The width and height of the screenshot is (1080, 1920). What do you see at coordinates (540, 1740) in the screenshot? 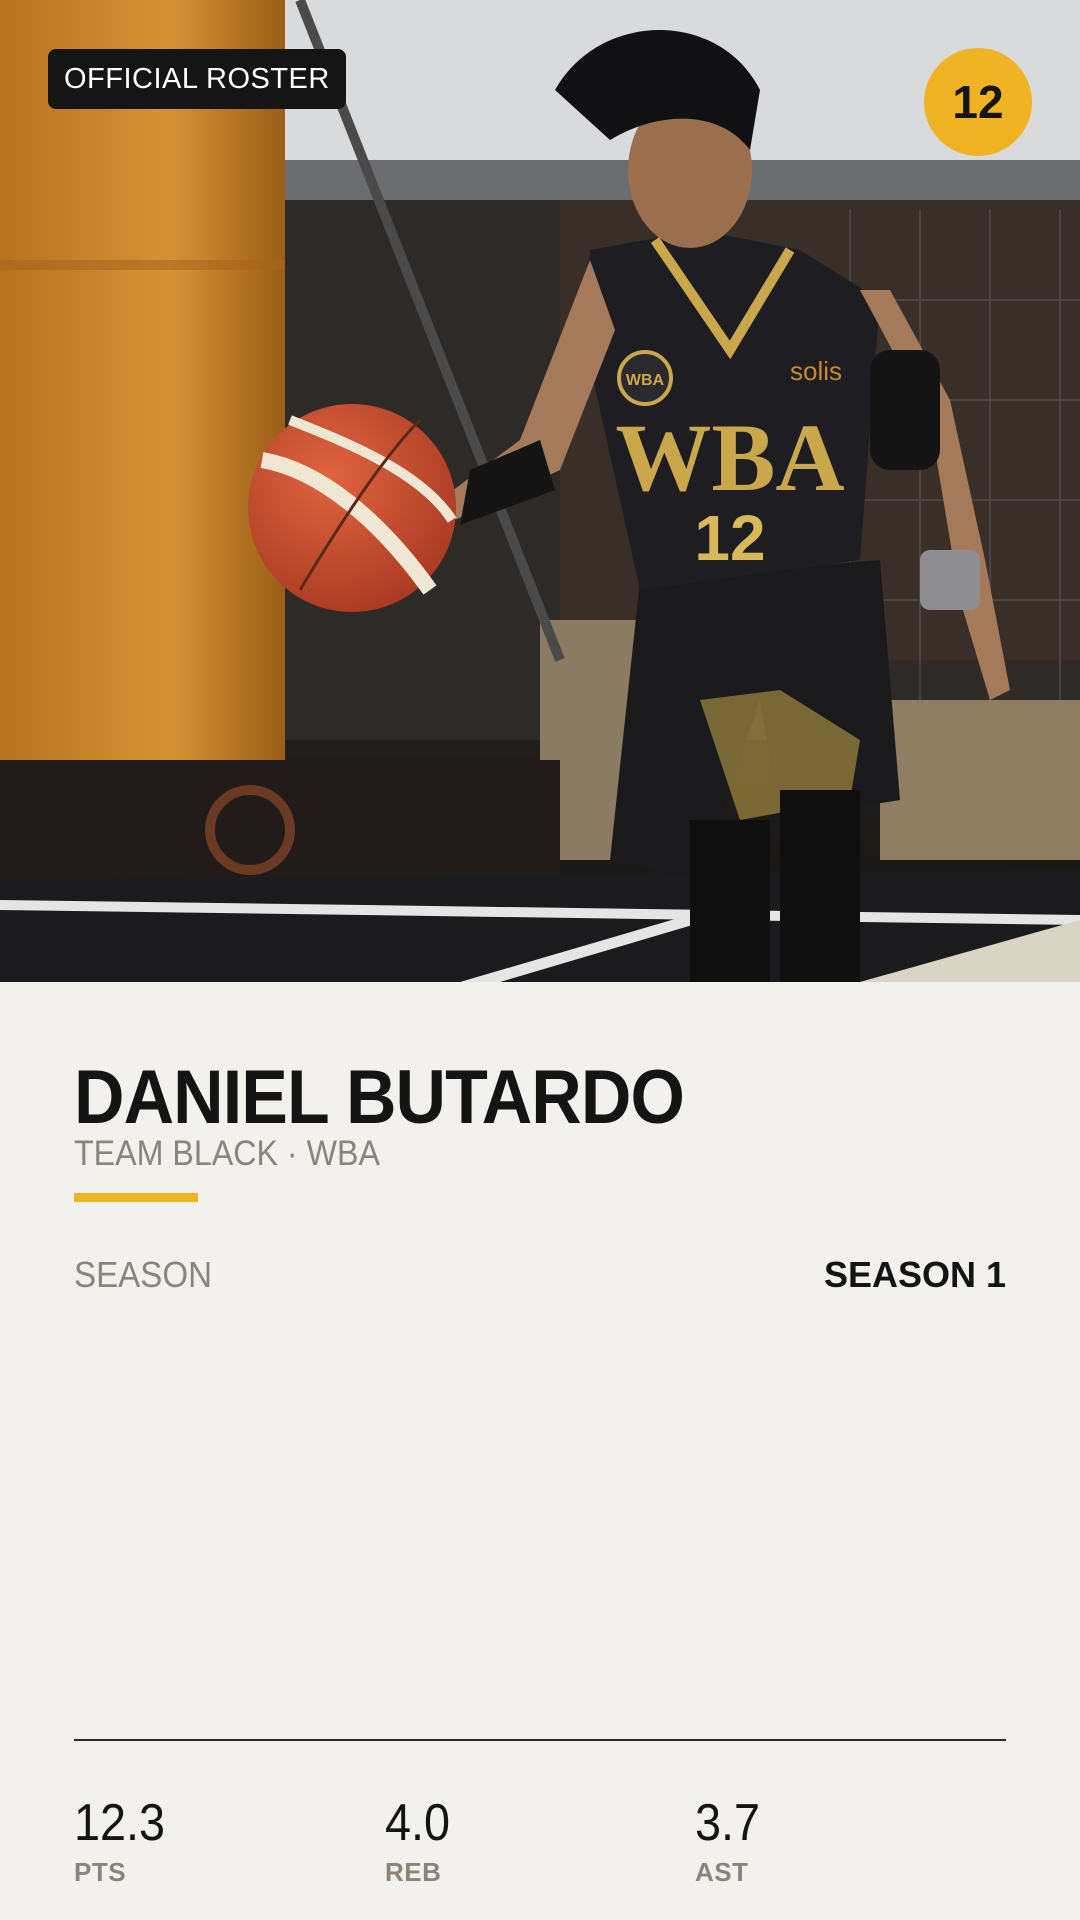
I see `stats-divider` at bounding box center [540, 1740].